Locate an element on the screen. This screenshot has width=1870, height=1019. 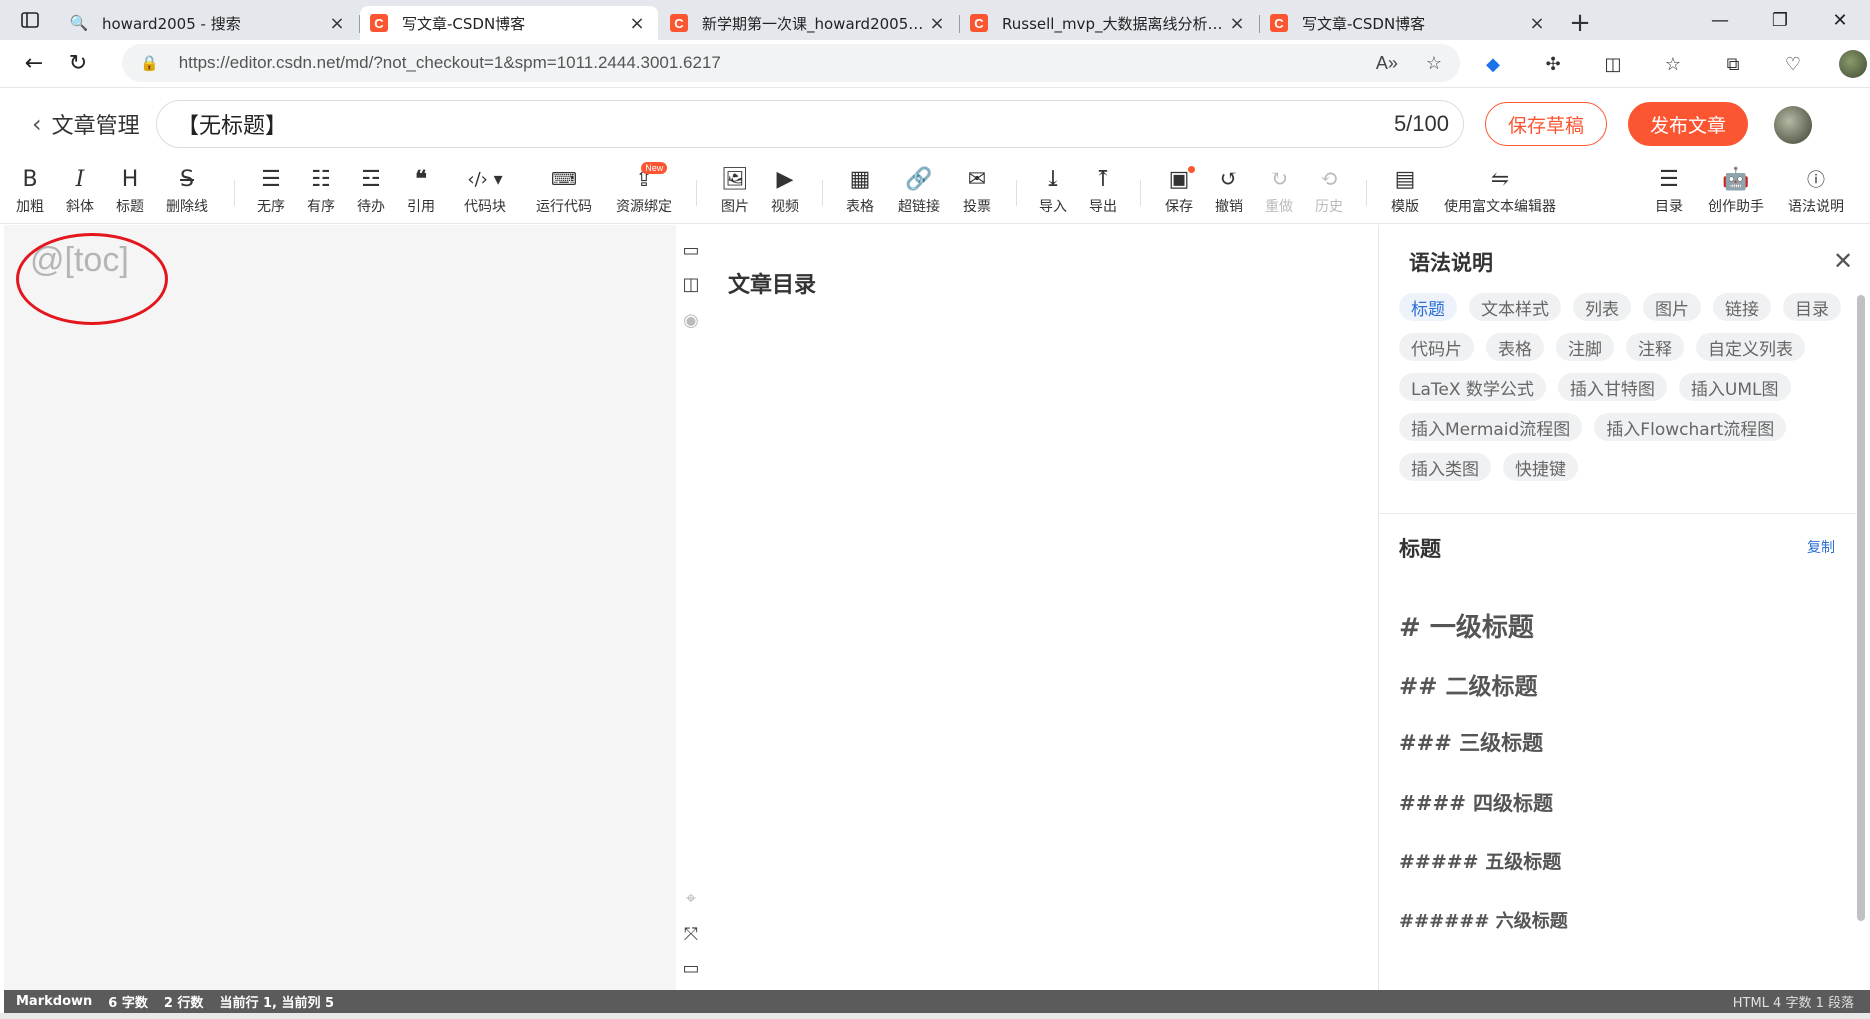
link-icon: 🔗 is located at coordinates (919, 179).